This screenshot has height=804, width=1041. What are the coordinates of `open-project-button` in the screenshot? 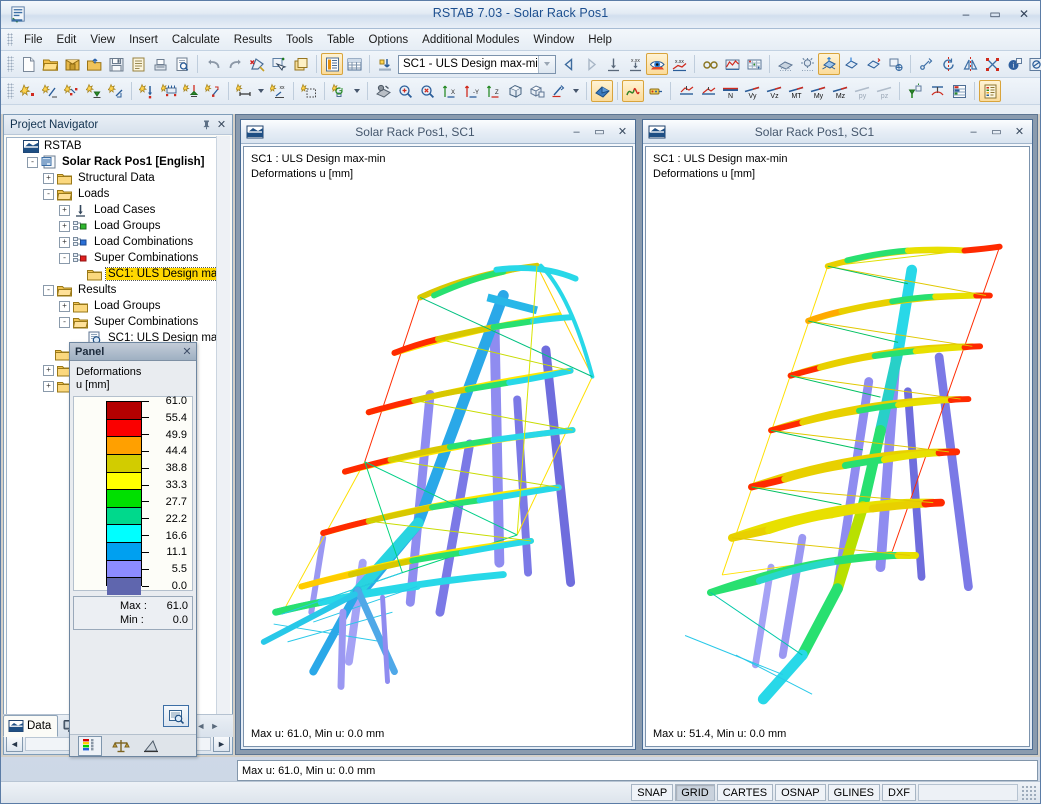 It's located at (72, 64).